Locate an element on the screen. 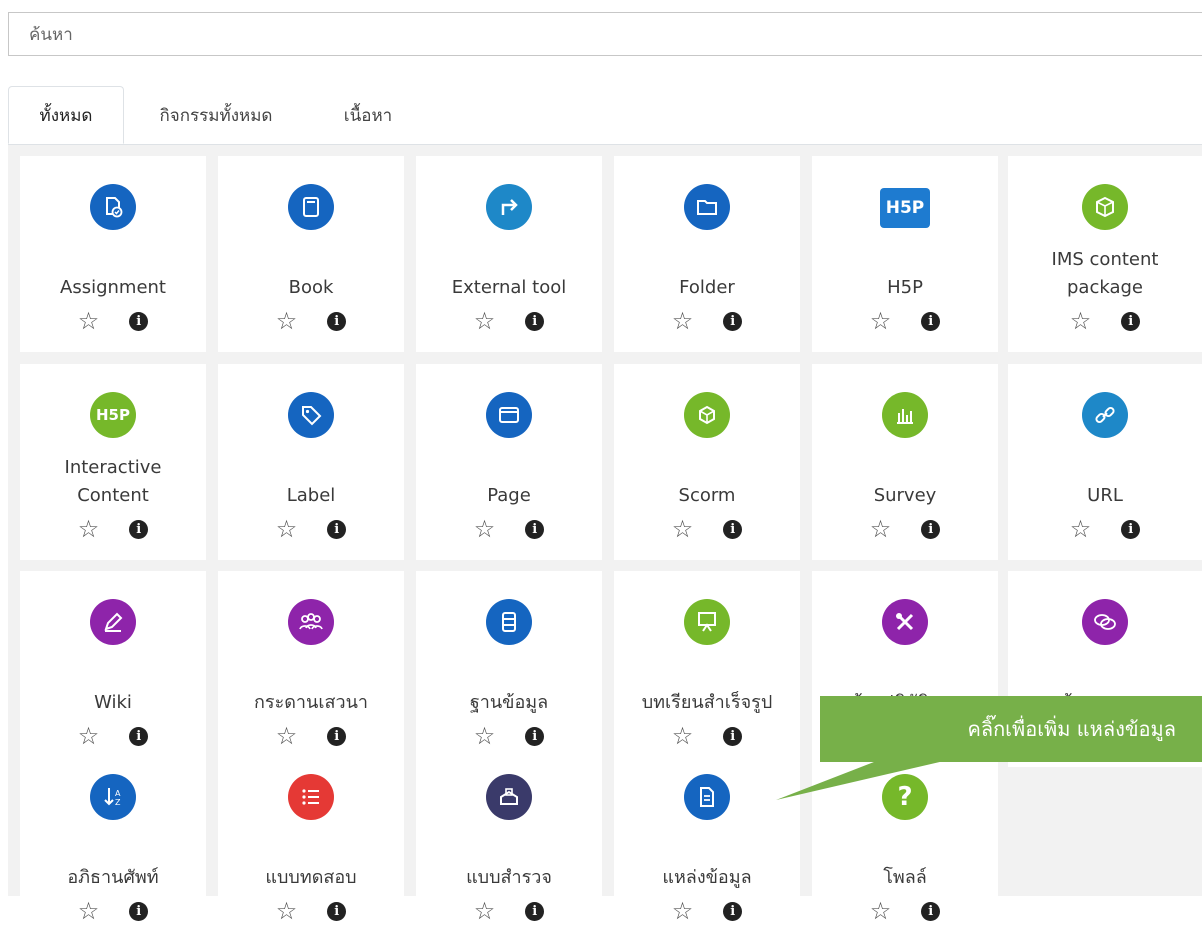 This screenshot has width=1202, height=942. module-card-h5p-interactive: H5P Interactive Content ☆ i is located at coordinates (113, 462).